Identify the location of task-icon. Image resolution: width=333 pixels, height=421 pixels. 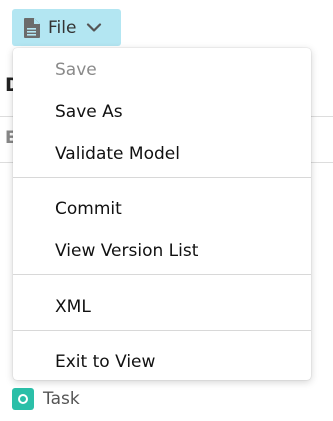
(23, 399).